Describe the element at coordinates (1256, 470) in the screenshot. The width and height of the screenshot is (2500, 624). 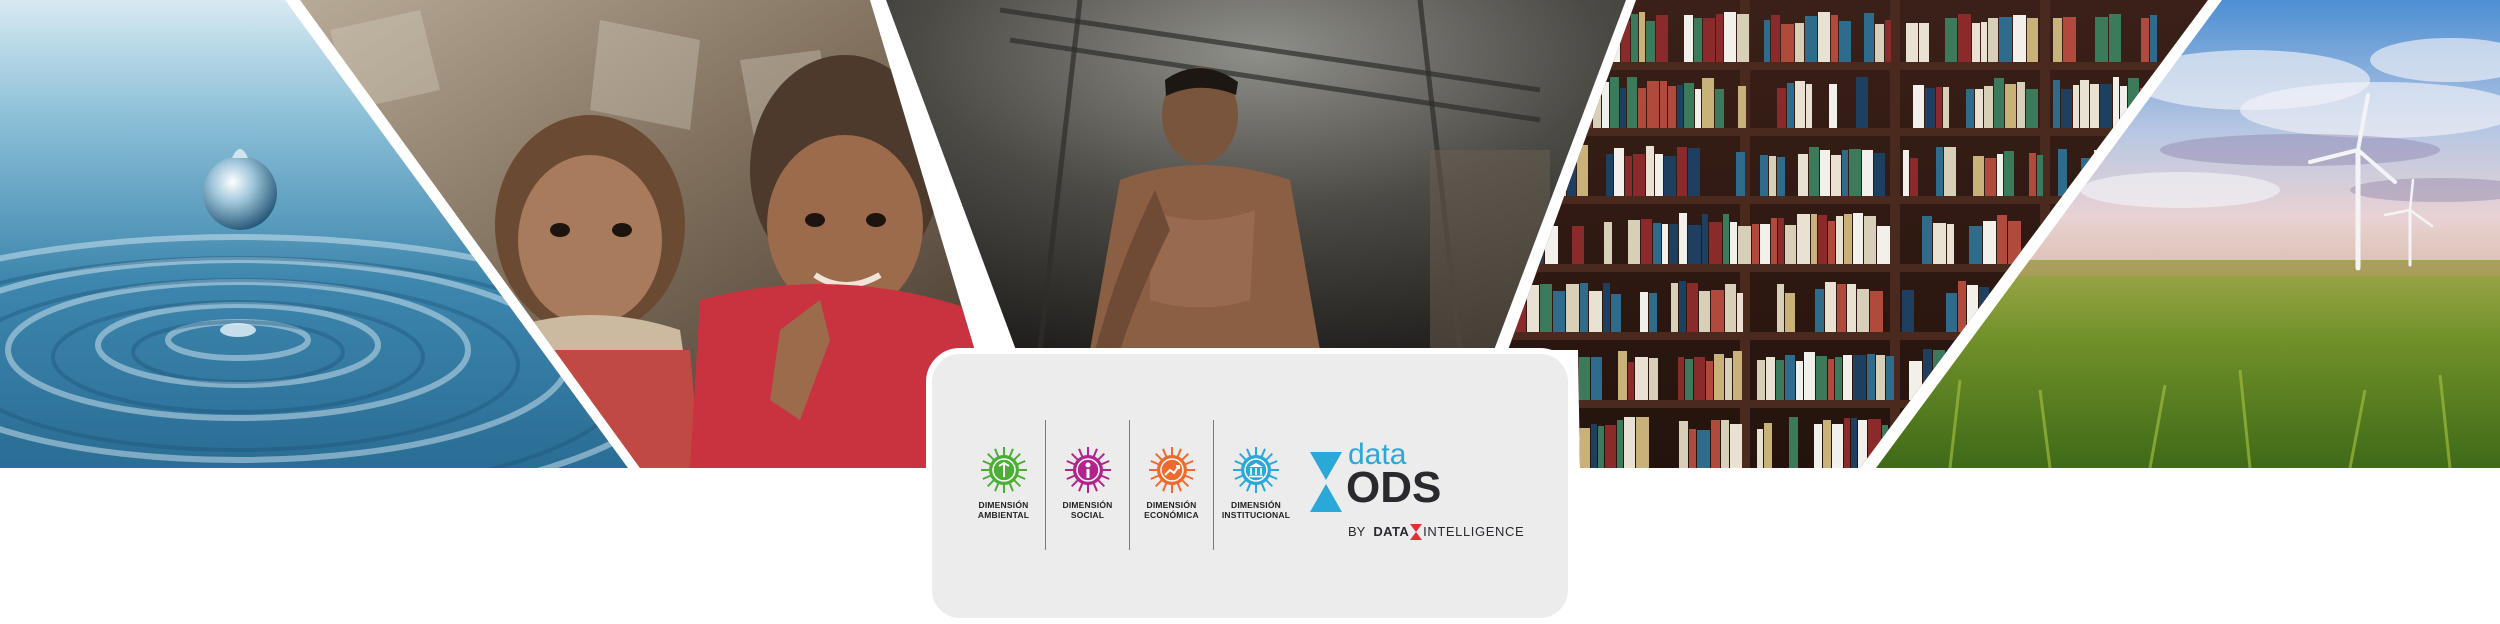
I see `institutional-icon` at that location.